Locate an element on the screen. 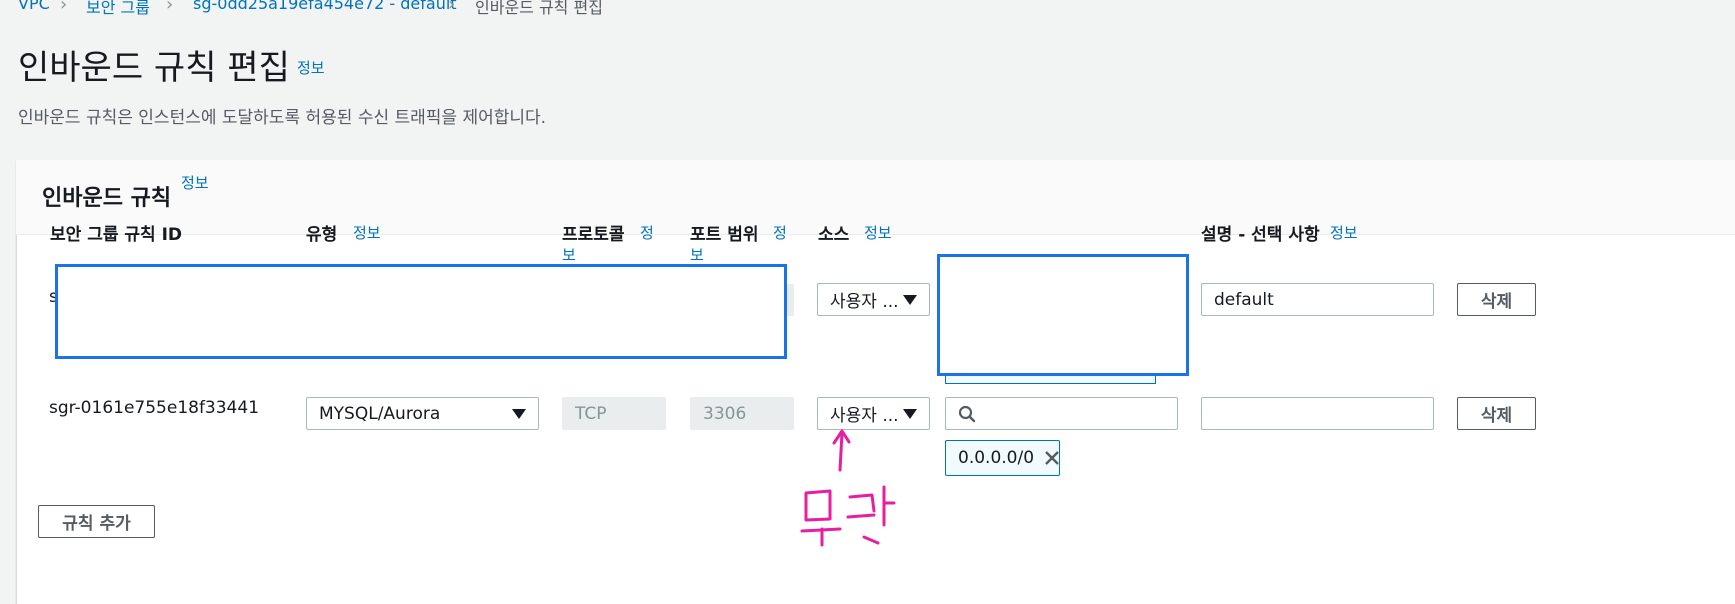  page-info-link: 정보 is located at coordinates (311, 67).